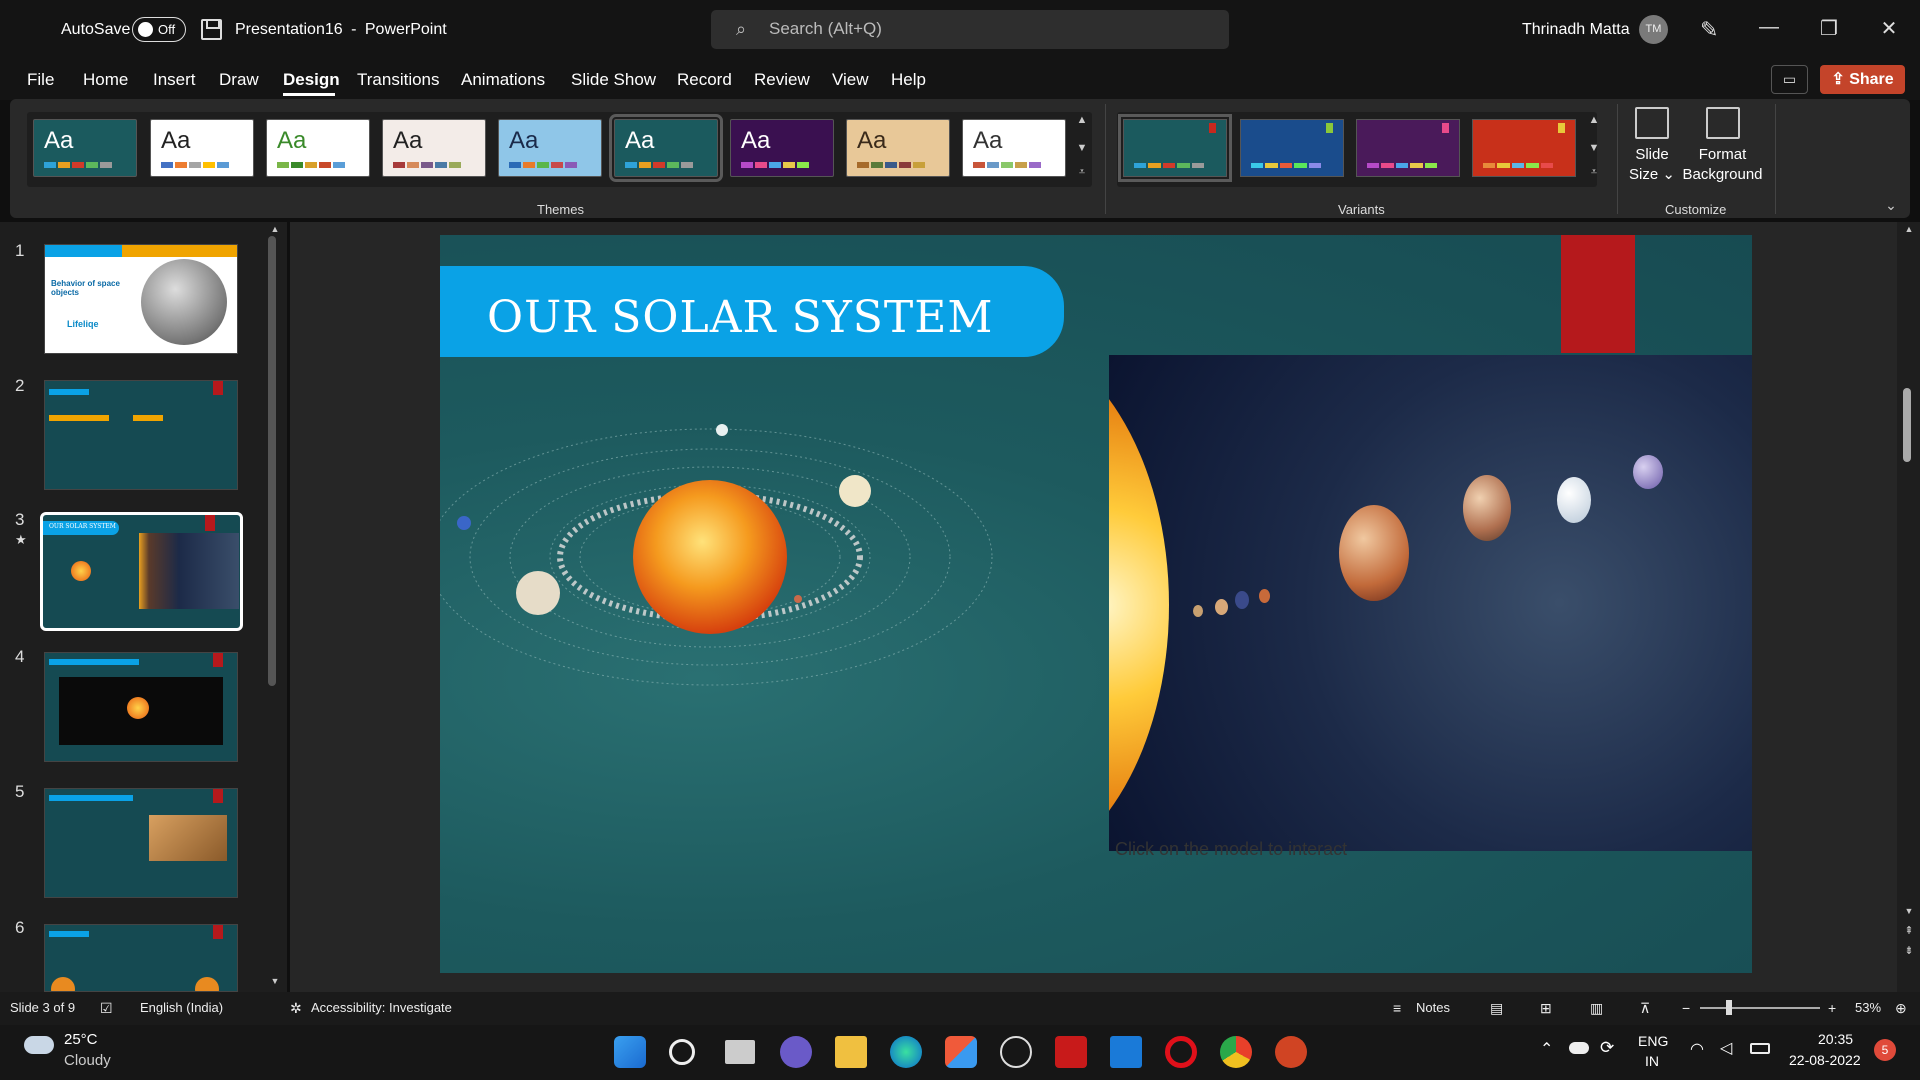 Image resolution: width=1920 pixels, height=1080 pixels. Describe the element at coordinates (1909, 911) in the screenshot. I see `slides-scroll-down-icon: ▼` at that location.